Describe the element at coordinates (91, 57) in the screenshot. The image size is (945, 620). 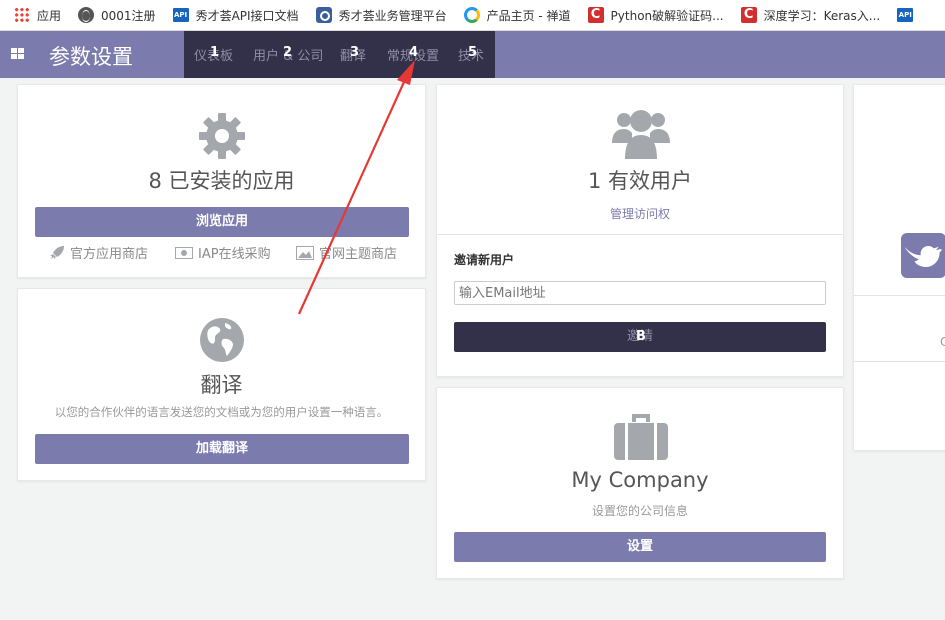
I see `page-title: 参数设置` at that location.